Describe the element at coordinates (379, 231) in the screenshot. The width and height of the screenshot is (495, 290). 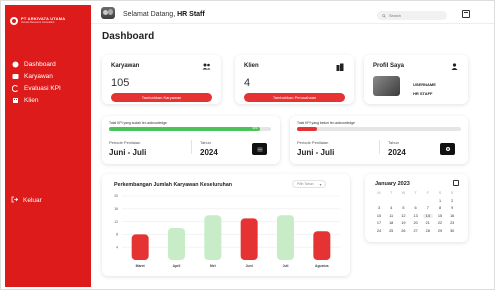
I see `calendar-day: 24` at that location.